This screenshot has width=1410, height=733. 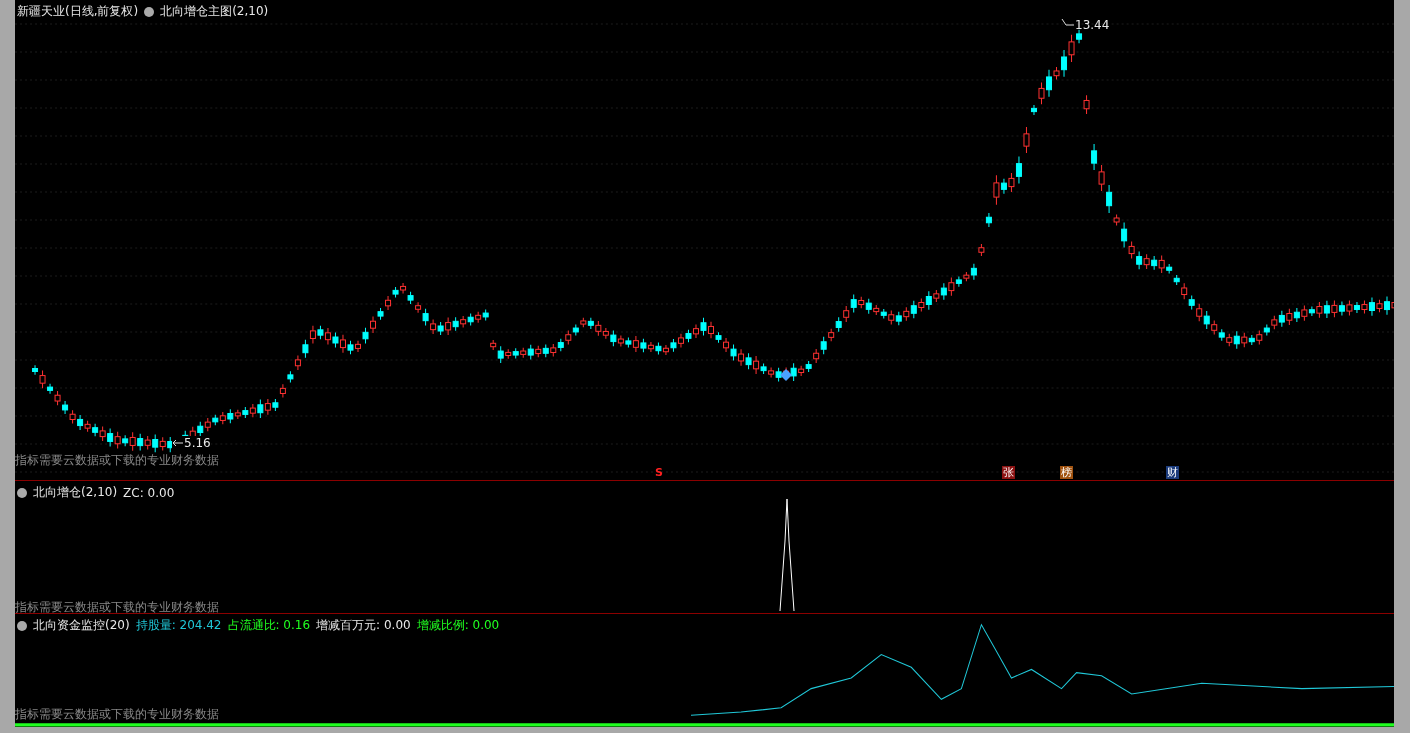 What do you see at coordinates (178, 443) in the screenshot?
I see `arrow-icon` at bounding box center [178, 443].